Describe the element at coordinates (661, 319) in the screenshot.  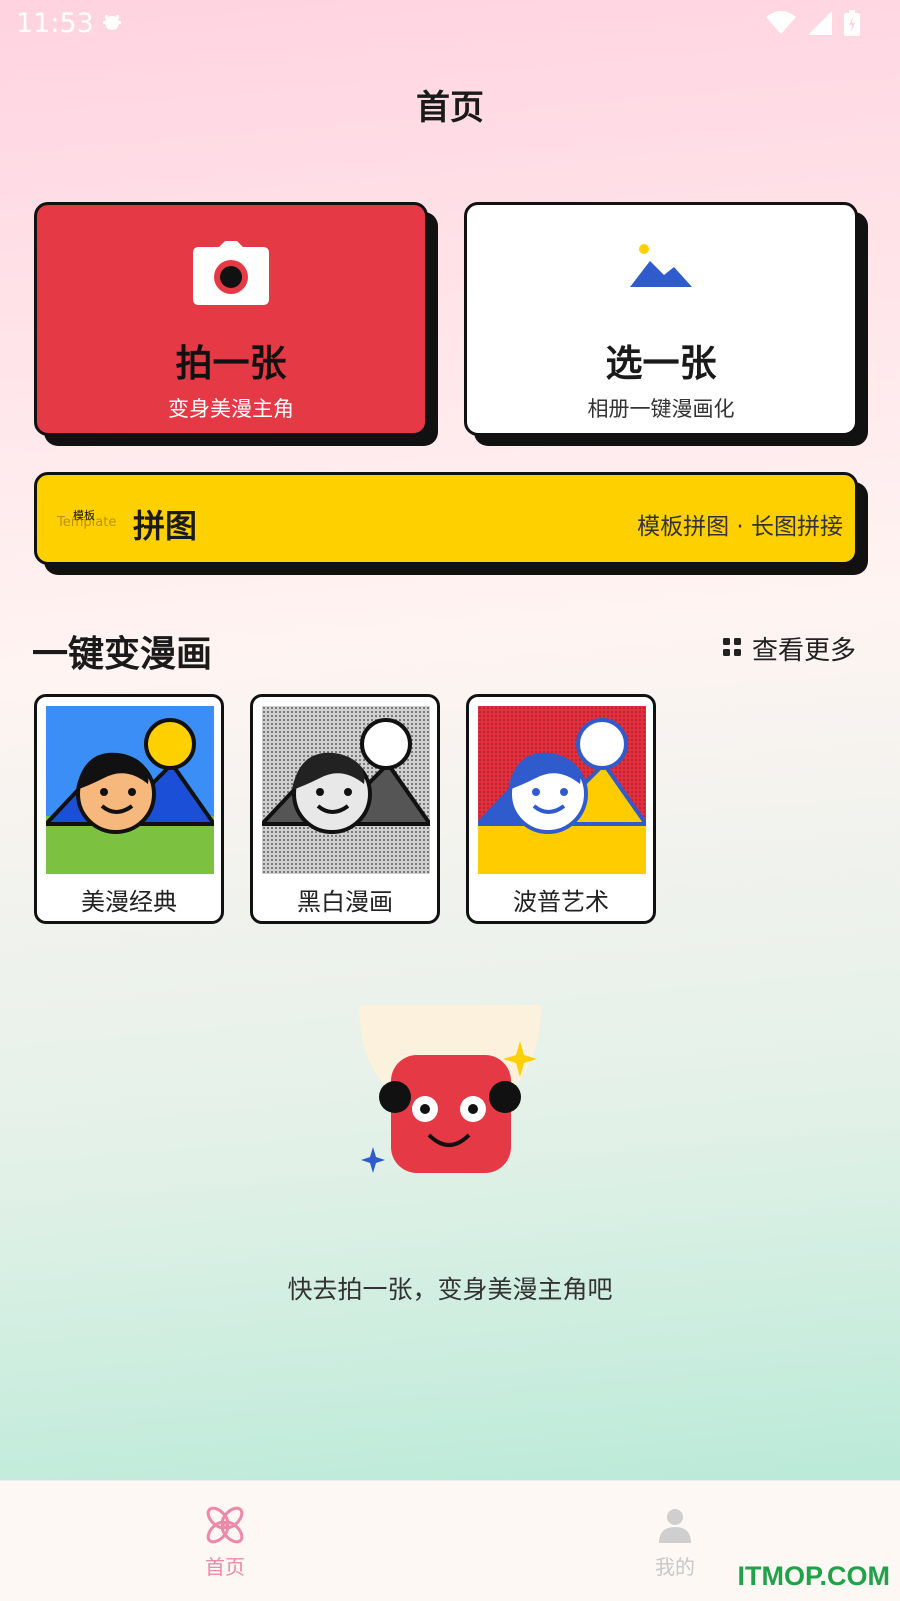
I see `pick-photo-card: 选一张 相册一键漫画化` at that location.